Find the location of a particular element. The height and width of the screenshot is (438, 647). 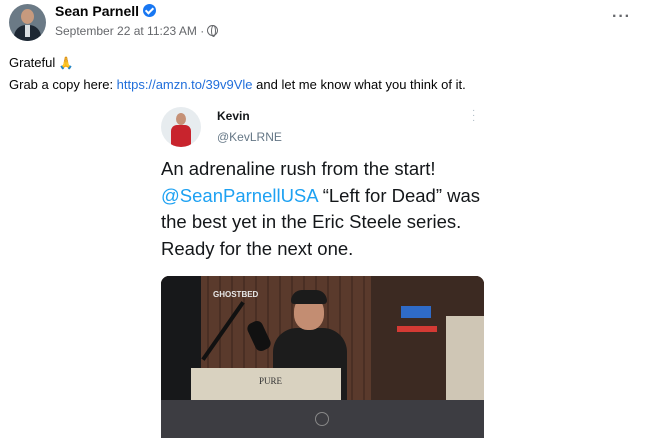

tweet-text-part1: An adrenaline rush from the start! is located at coordinates (298, 168).